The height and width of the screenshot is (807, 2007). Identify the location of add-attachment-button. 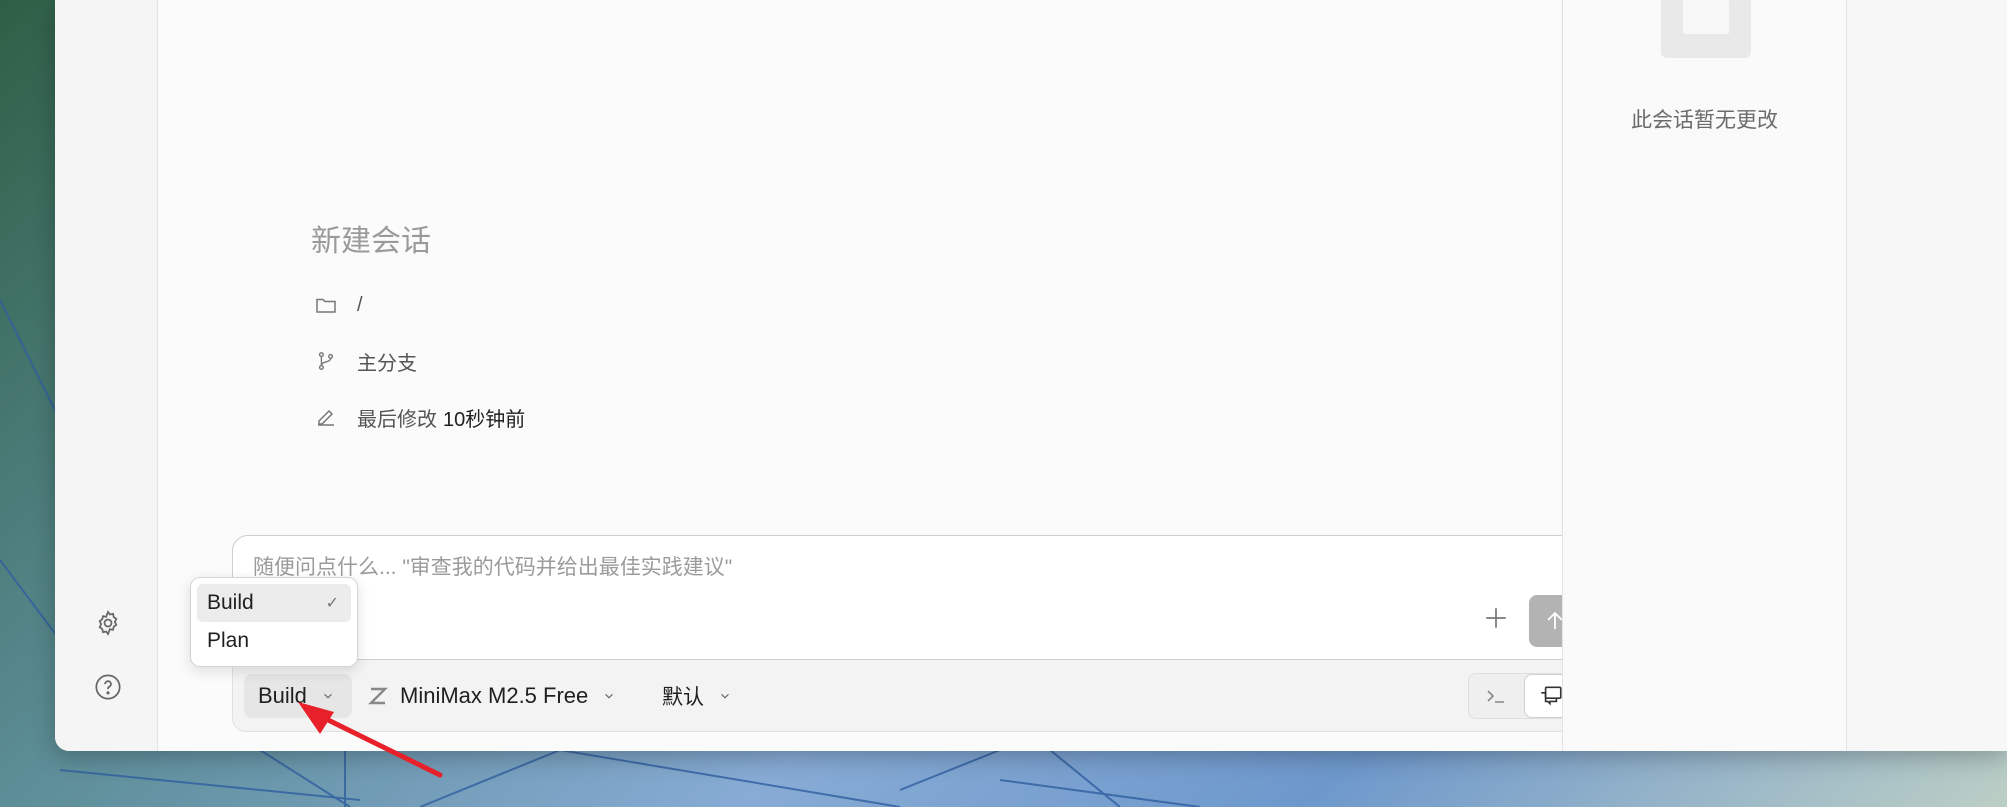
(1496, 618).